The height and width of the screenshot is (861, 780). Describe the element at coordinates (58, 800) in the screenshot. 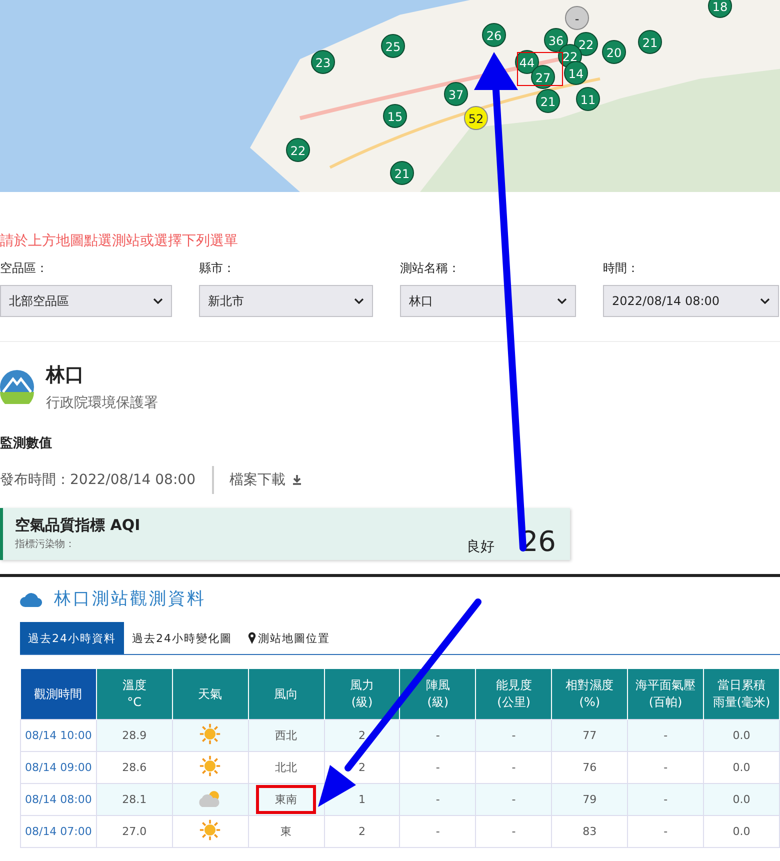

I see `time-link: 08/14 08:00` at that location.